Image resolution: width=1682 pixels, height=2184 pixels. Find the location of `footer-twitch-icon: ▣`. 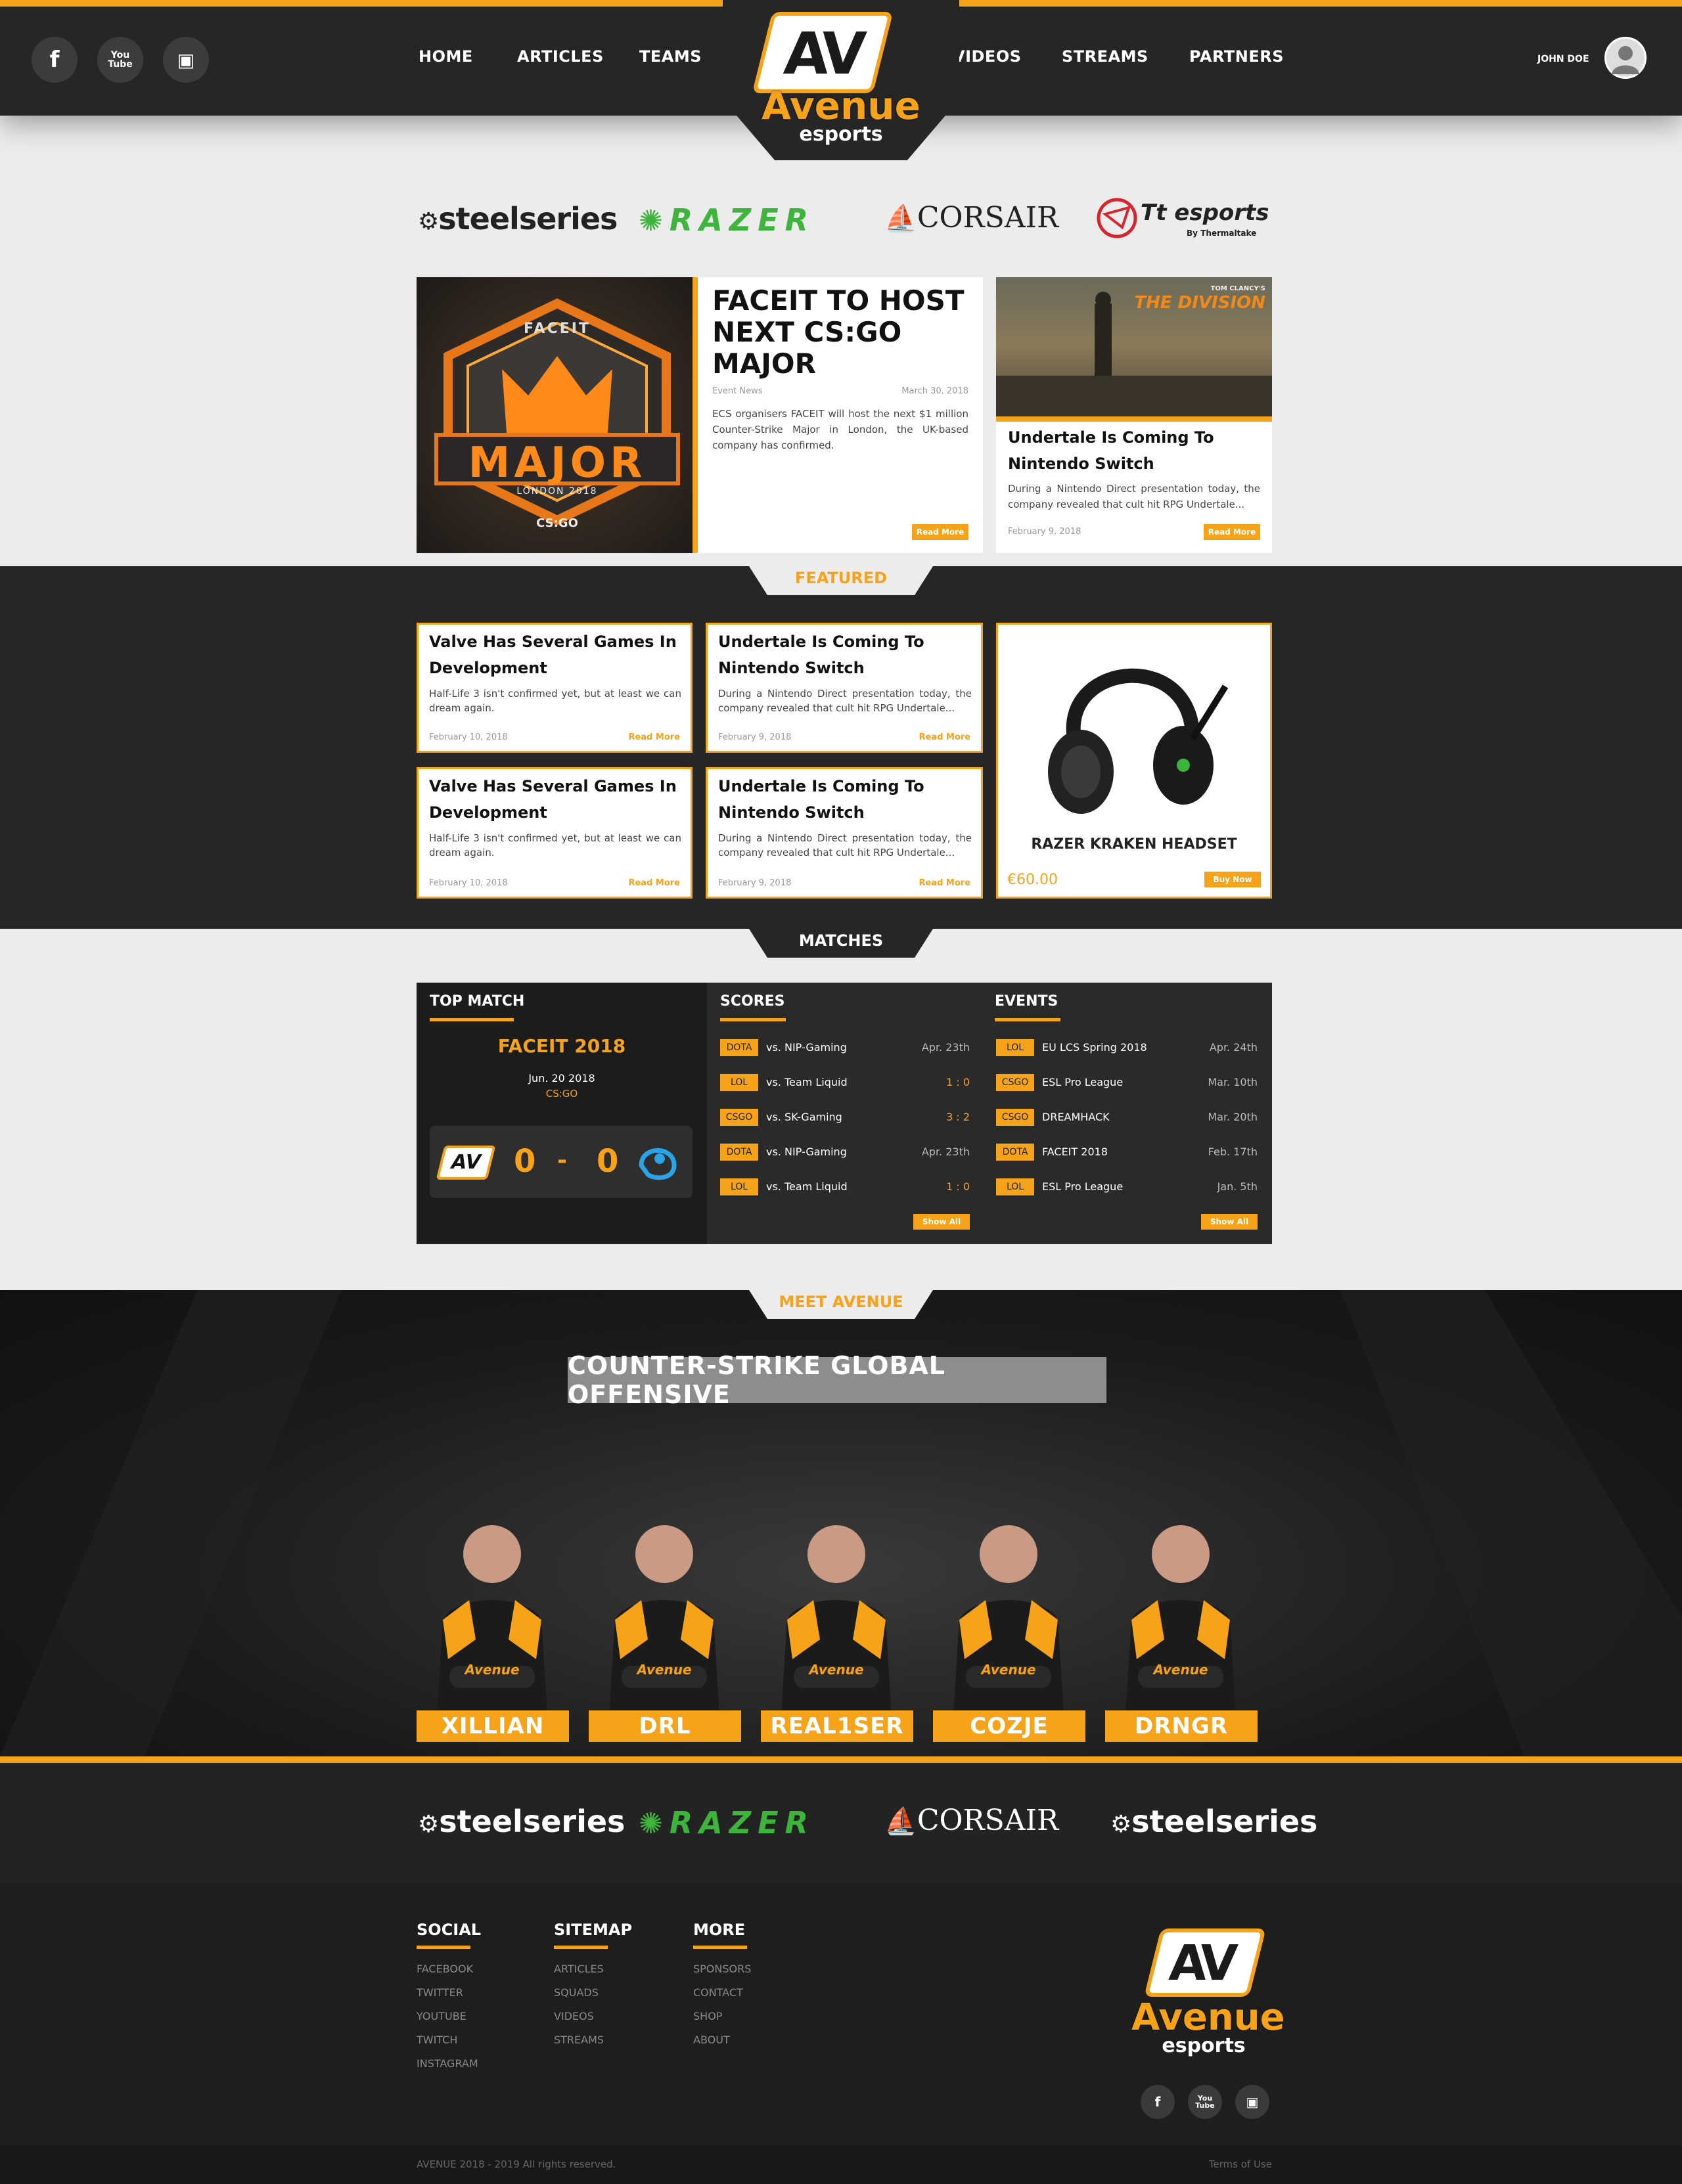

footer-twitch-icon: ▣ is located at coordinates (1252, 2102).